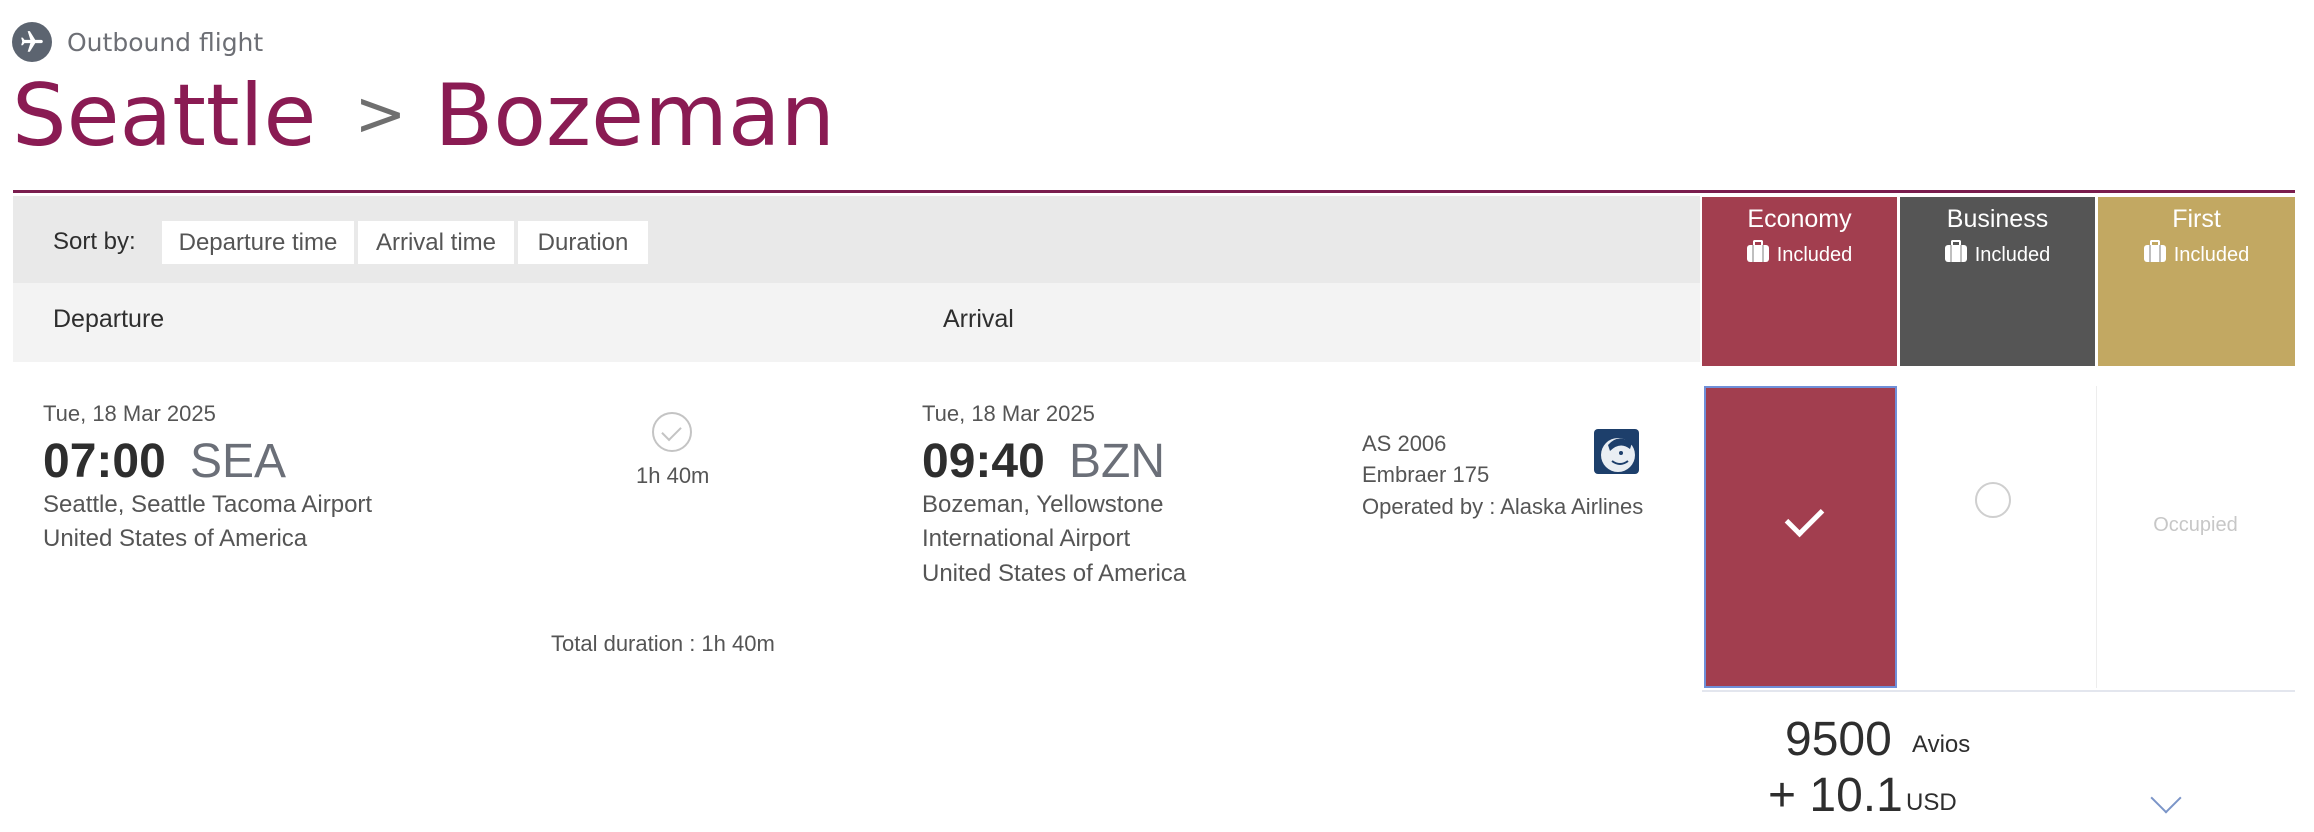 This screenshot has width=2314, height=832. What do you see at coordinates (663, 643) in the screenshot?
I see `total-duration: Total duration : 1h 40m` at bounding box center [663, 643].